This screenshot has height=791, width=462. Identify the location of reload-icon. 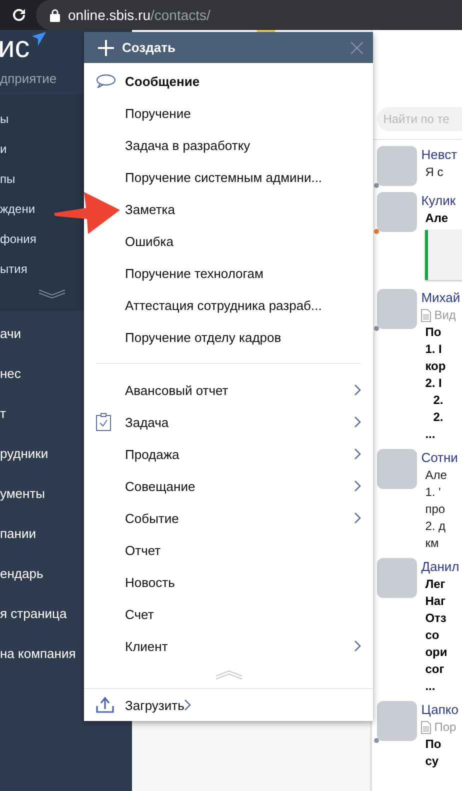
(19, 15).